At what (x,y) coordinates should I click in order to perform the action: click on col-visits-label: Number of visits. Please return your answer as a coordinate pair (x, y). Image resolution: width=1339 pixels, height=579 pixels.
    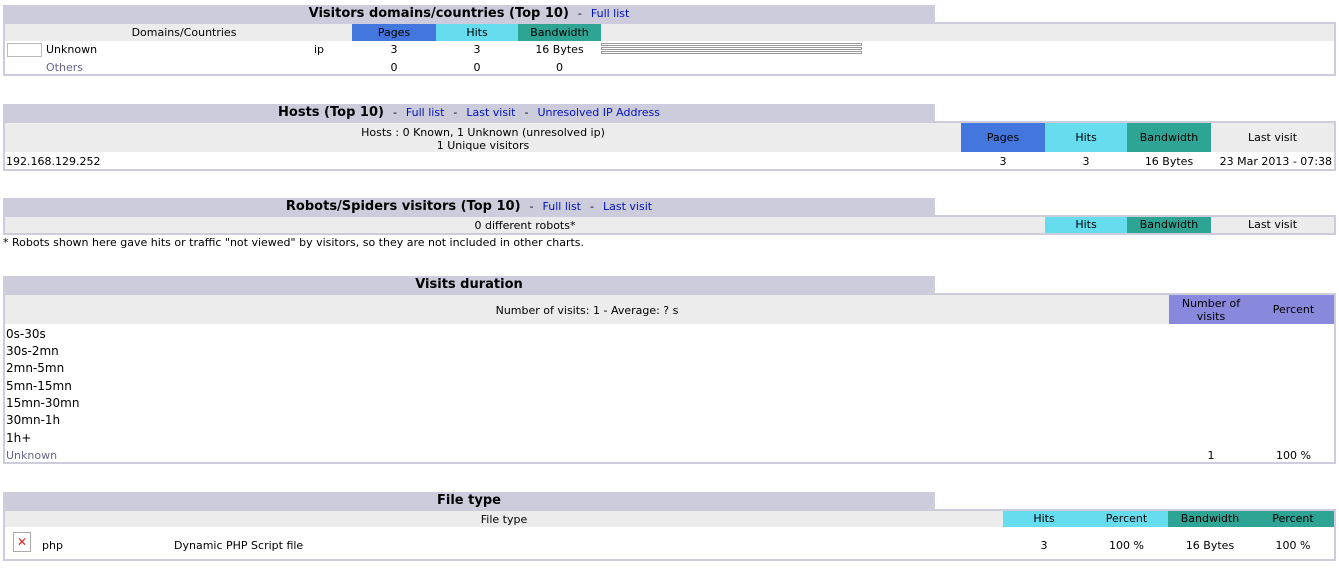
    Looking at the image, I should click on (1211, 310).